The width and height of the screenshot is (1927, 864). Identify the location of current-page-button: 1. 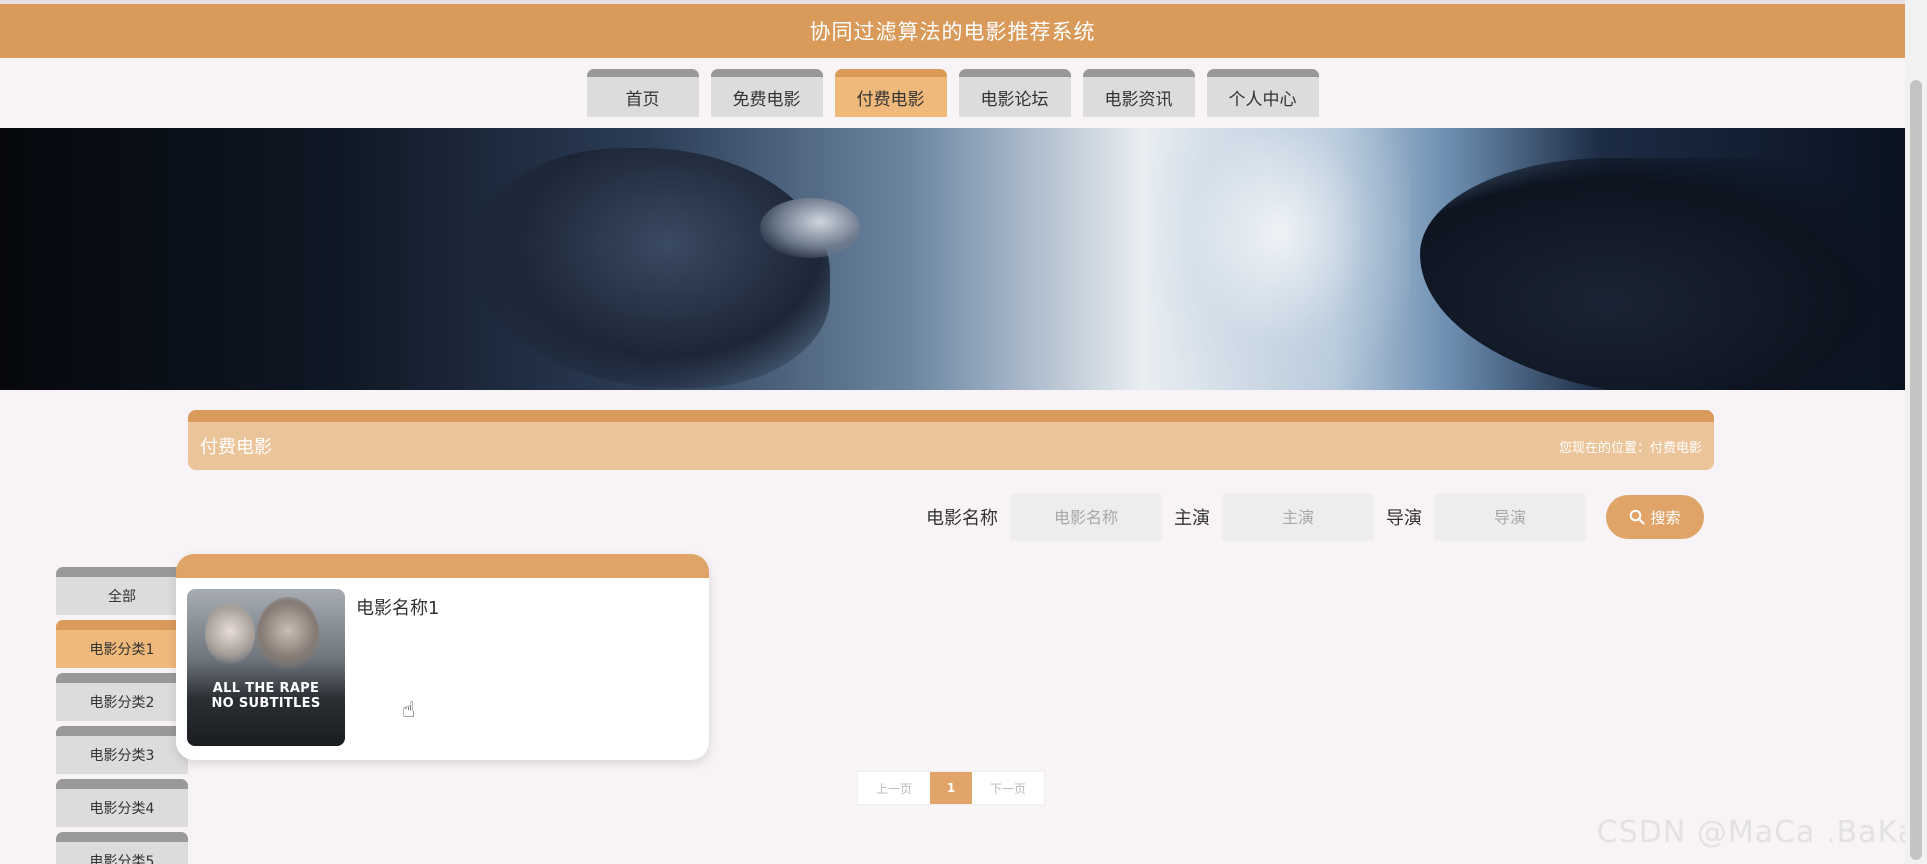
(951, 788).